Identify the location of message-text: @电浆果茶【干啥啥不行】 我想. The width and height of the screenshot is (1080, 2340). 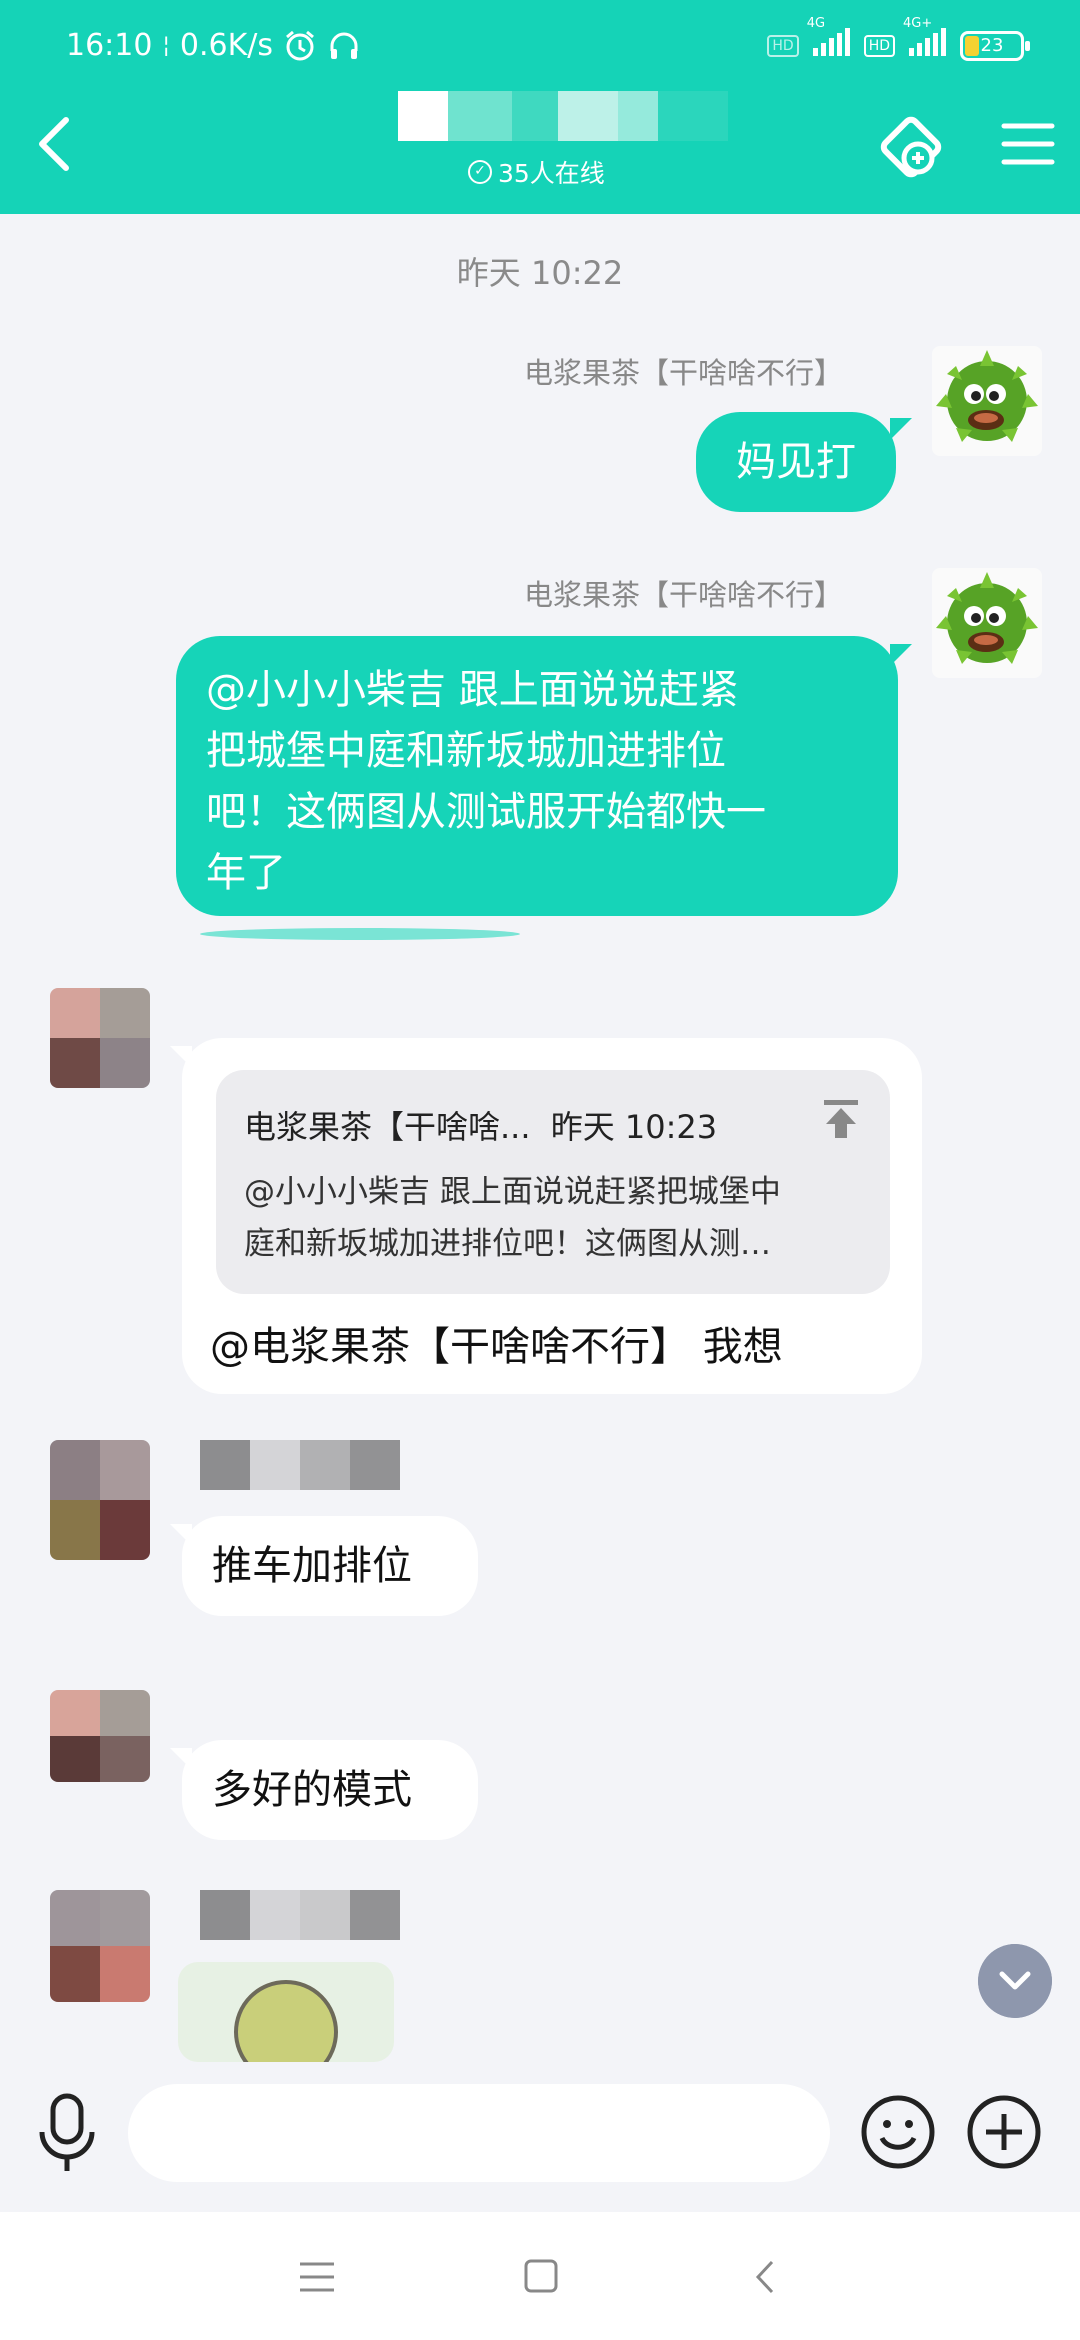
(496, 1347).